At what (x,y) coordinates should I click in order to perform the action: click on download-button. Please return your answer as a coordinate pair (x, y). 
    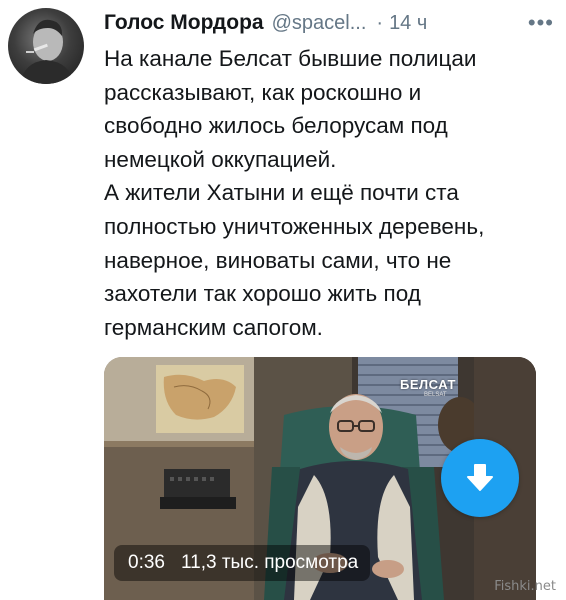
    Looking at the image, I should click on (480, 478).